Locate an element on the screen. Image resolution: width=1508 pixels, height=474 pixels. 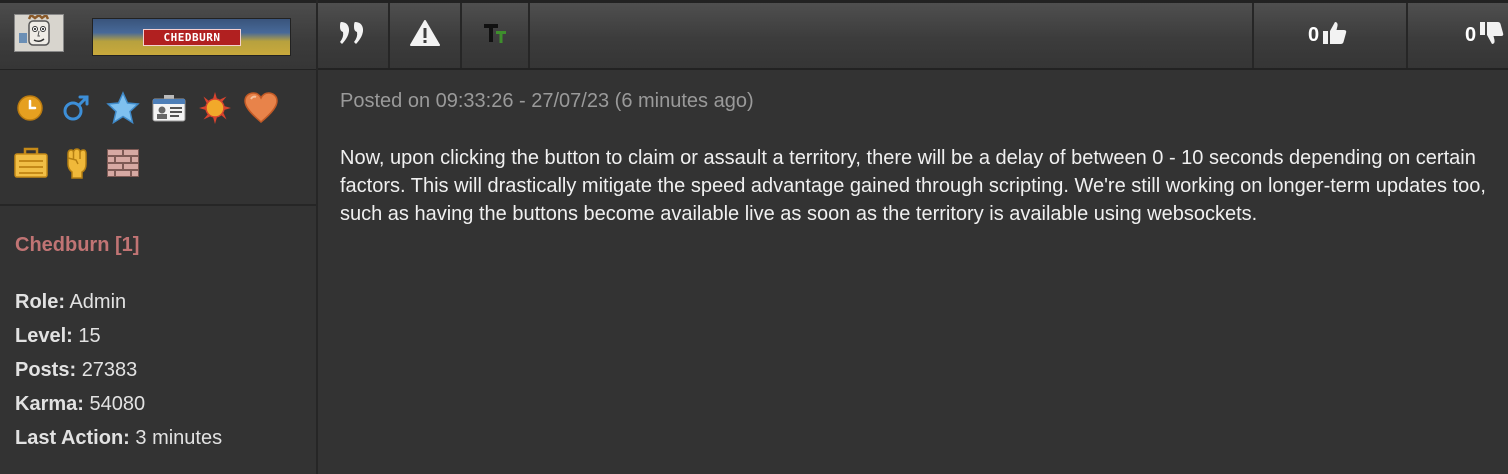
heart-icon is located at coordinates (261, 107).